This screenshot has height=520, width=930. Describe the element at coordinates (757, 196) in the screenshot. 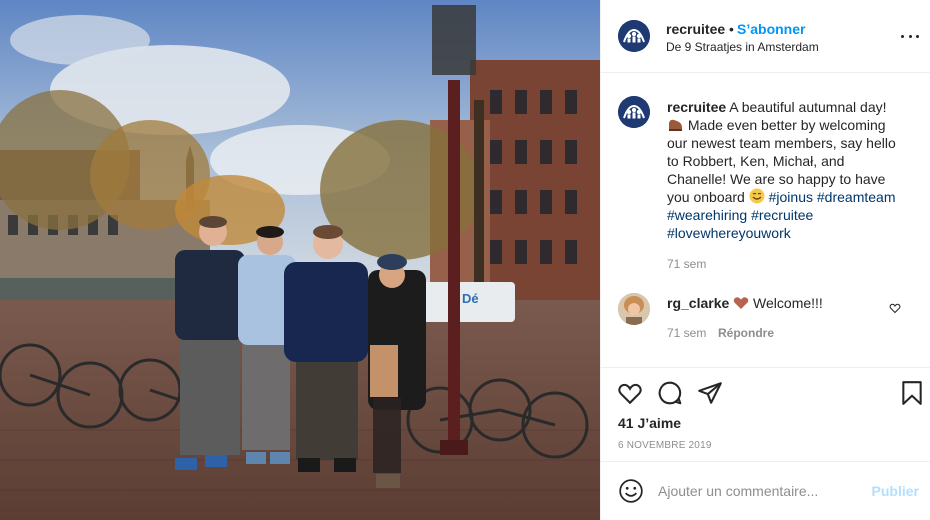

I see `emoji-smile` at that location.